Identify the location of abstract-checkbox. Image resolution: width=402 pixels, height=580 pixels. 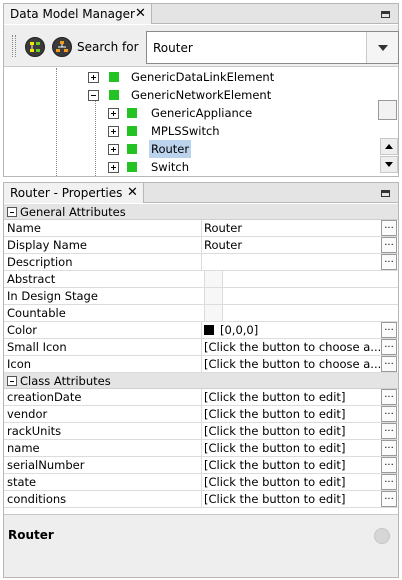
(213, 279).